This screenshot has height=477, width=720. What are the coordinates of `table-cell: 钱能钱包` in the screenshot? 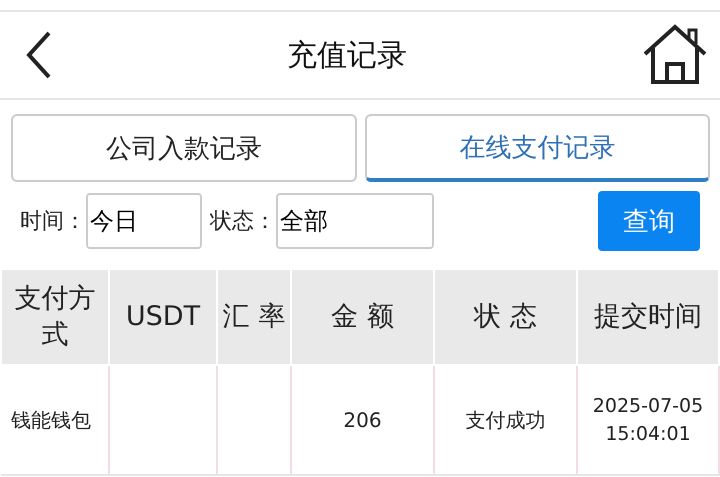 It's located at (55, 420).